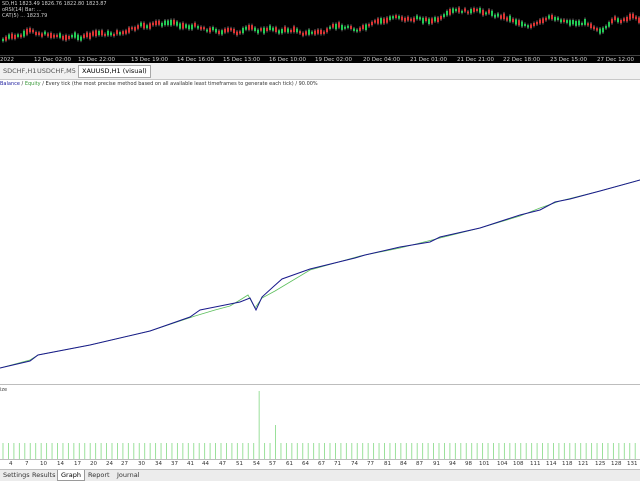 Image resolution: width=640 pixels, height=481 pixels. What do you see at coordinates (387, 464) in the screenshot?
I see `x-tick: 81` at bounding box center [387, 464].